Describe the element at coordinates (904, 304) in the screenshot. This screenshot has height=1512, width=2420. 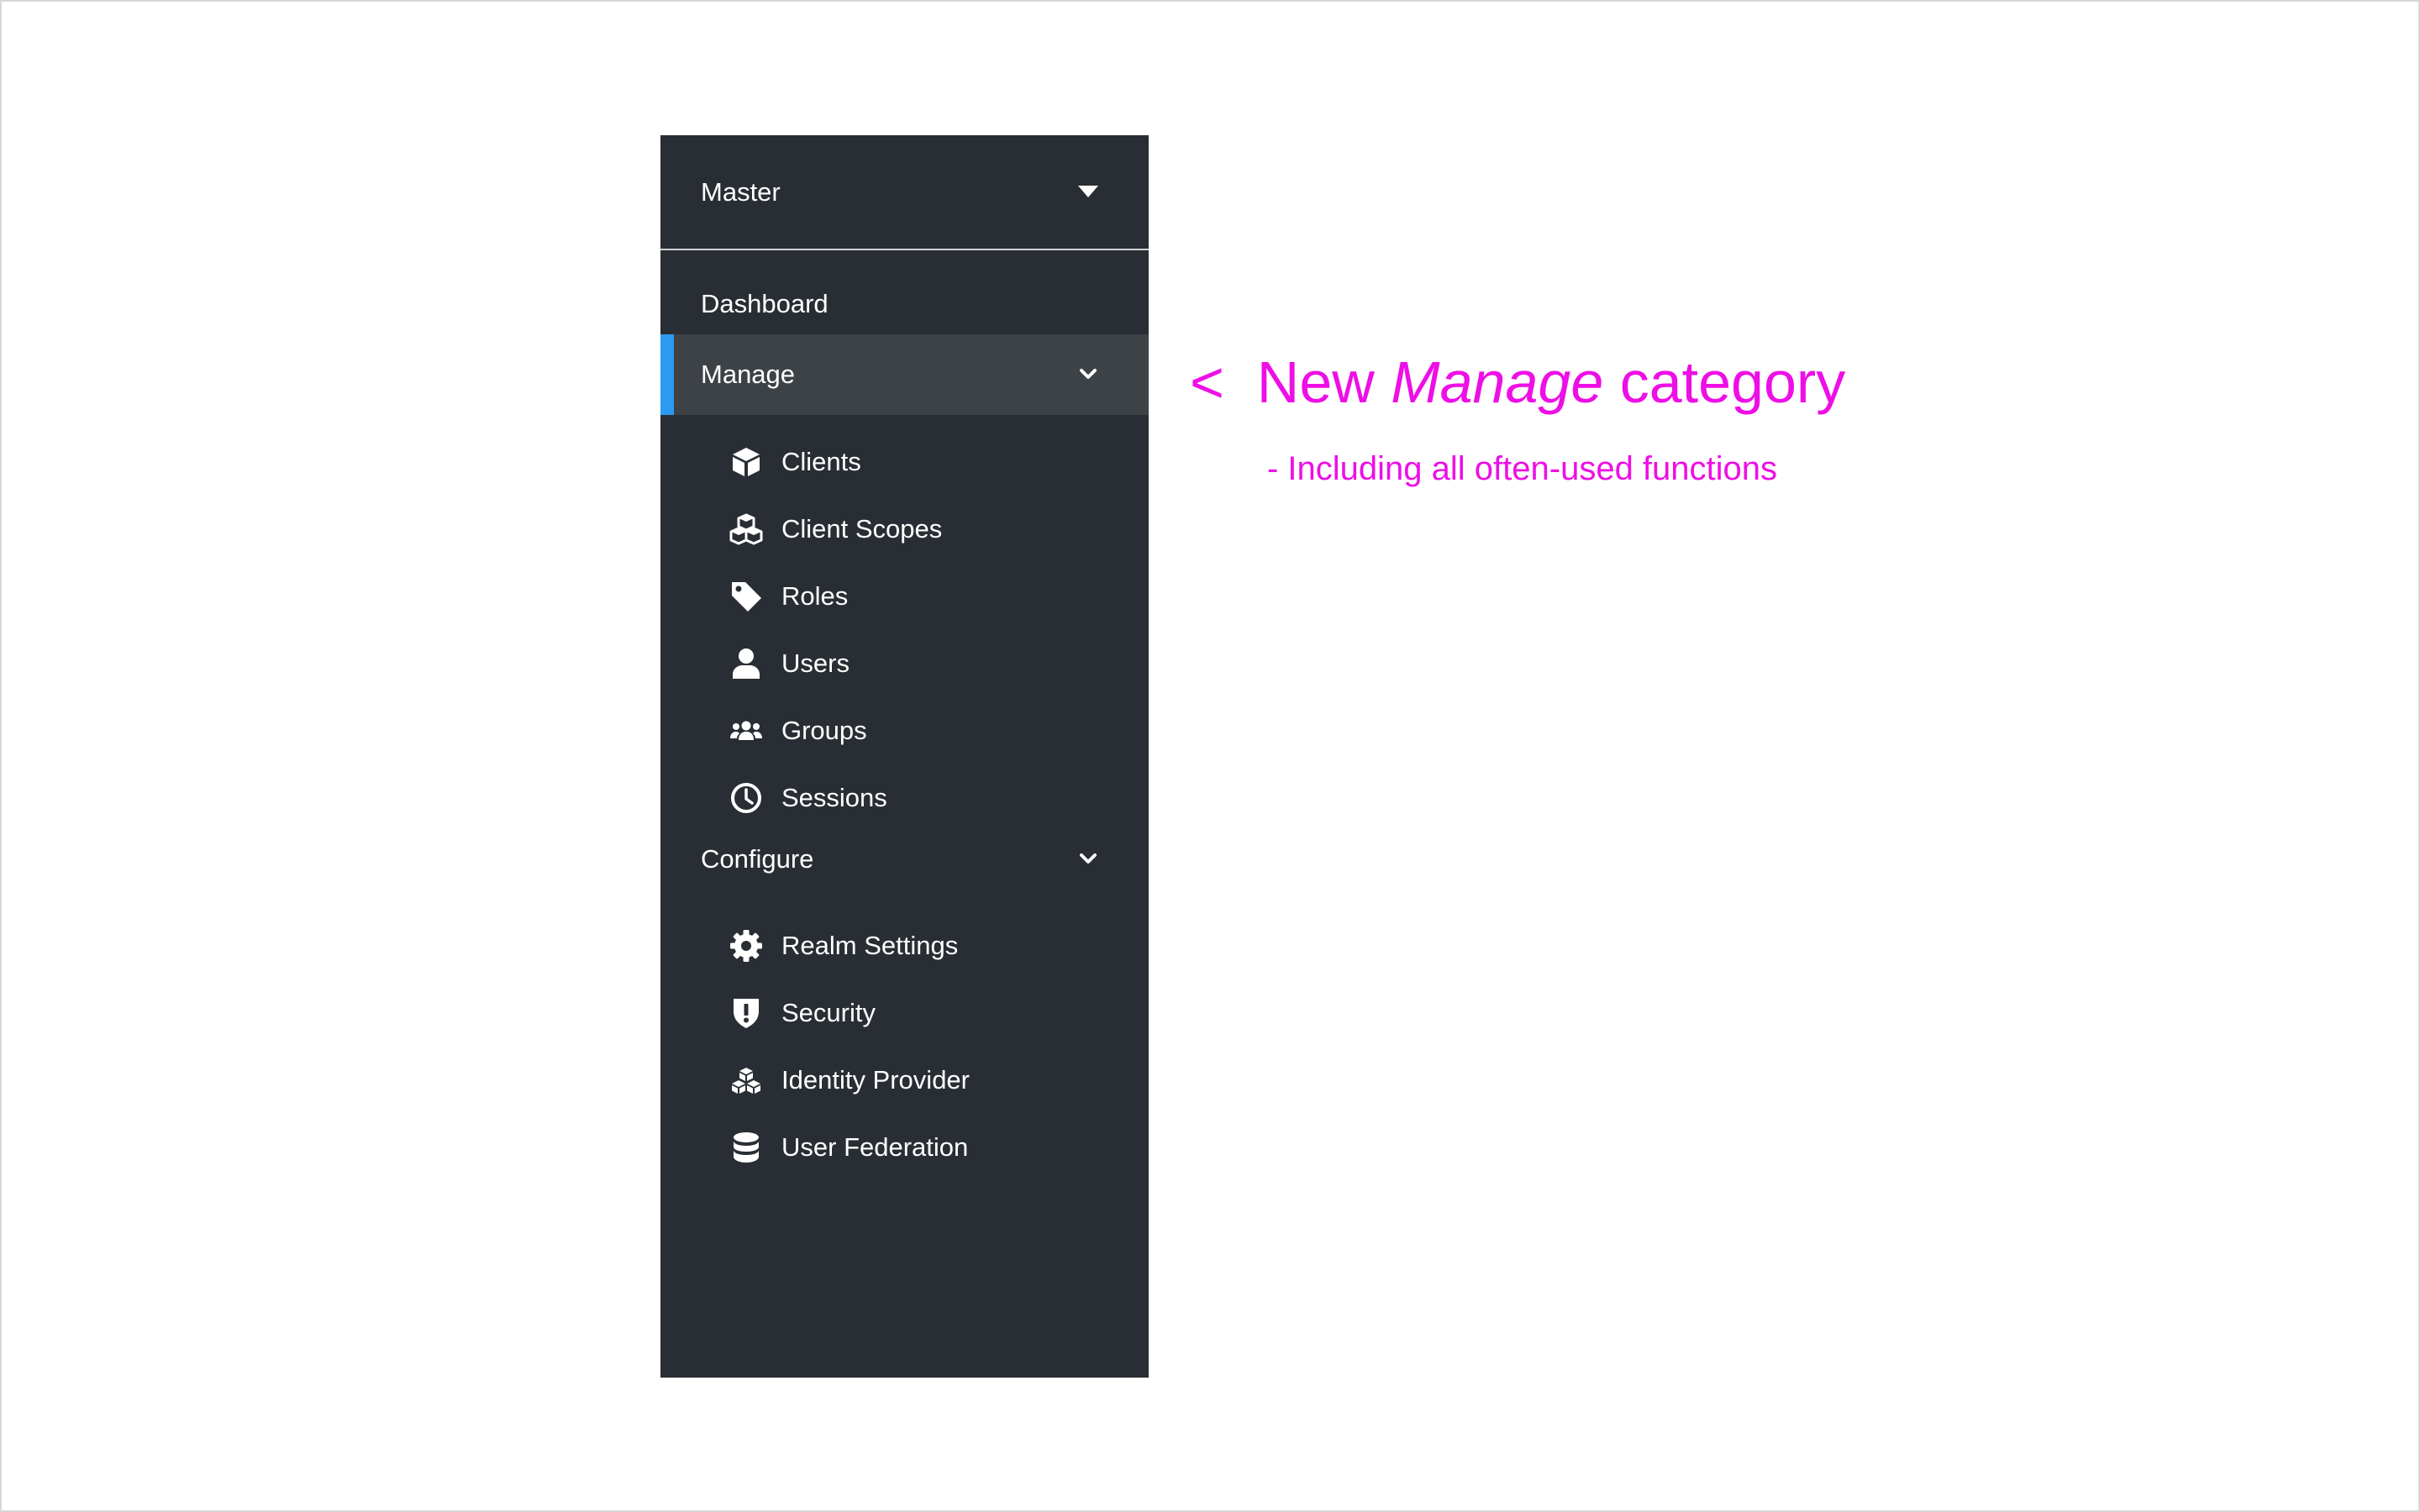
I see `sidebar-item-dashboard: Dashboard` at that location.